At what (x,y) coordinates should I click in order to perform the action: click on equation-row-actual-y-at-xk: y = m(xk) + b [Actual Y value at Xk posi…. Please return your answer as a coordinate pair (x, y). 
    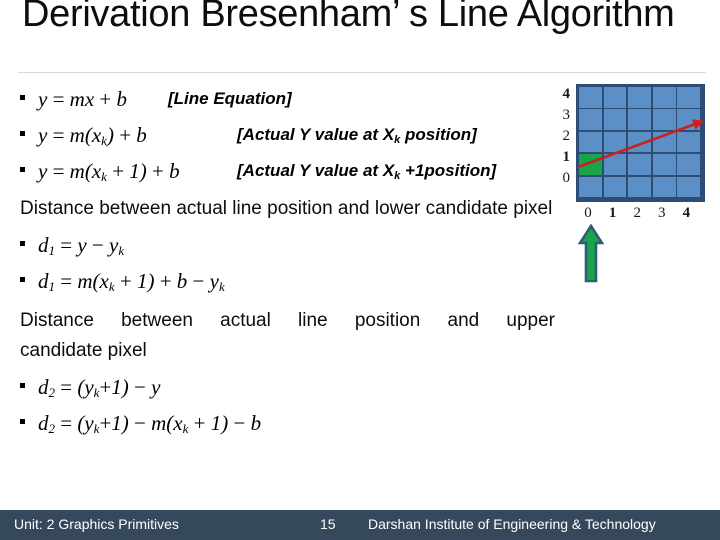
    Looking at the image, I should click on (280, 136).